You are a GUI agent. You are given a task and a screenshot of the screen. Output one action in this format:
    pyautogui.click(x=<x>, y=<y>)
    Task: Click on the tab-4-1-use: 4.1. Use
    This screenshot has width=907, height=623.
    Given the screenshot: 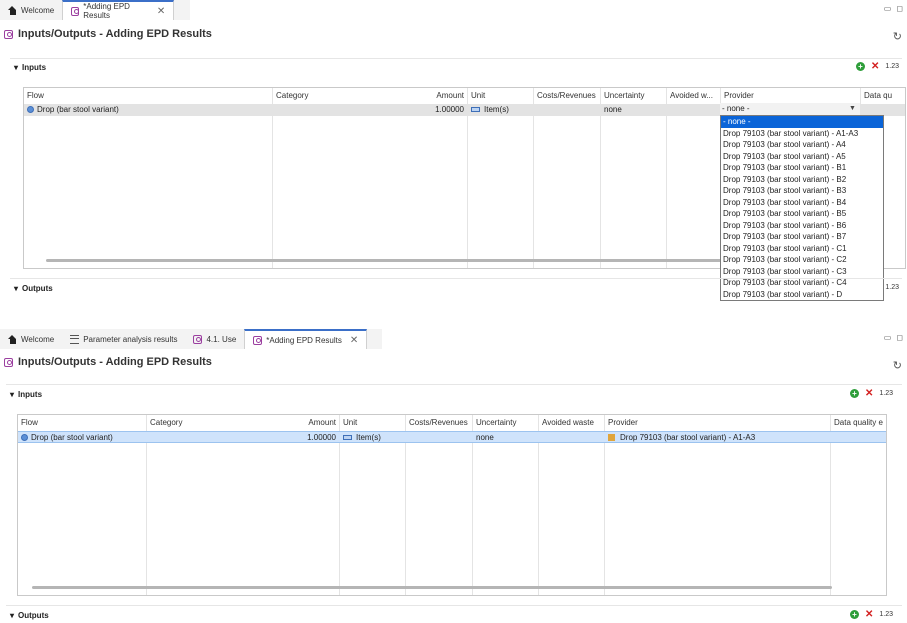 What is the action you would take?
    pyautogui.click(x=214, y=339)
    